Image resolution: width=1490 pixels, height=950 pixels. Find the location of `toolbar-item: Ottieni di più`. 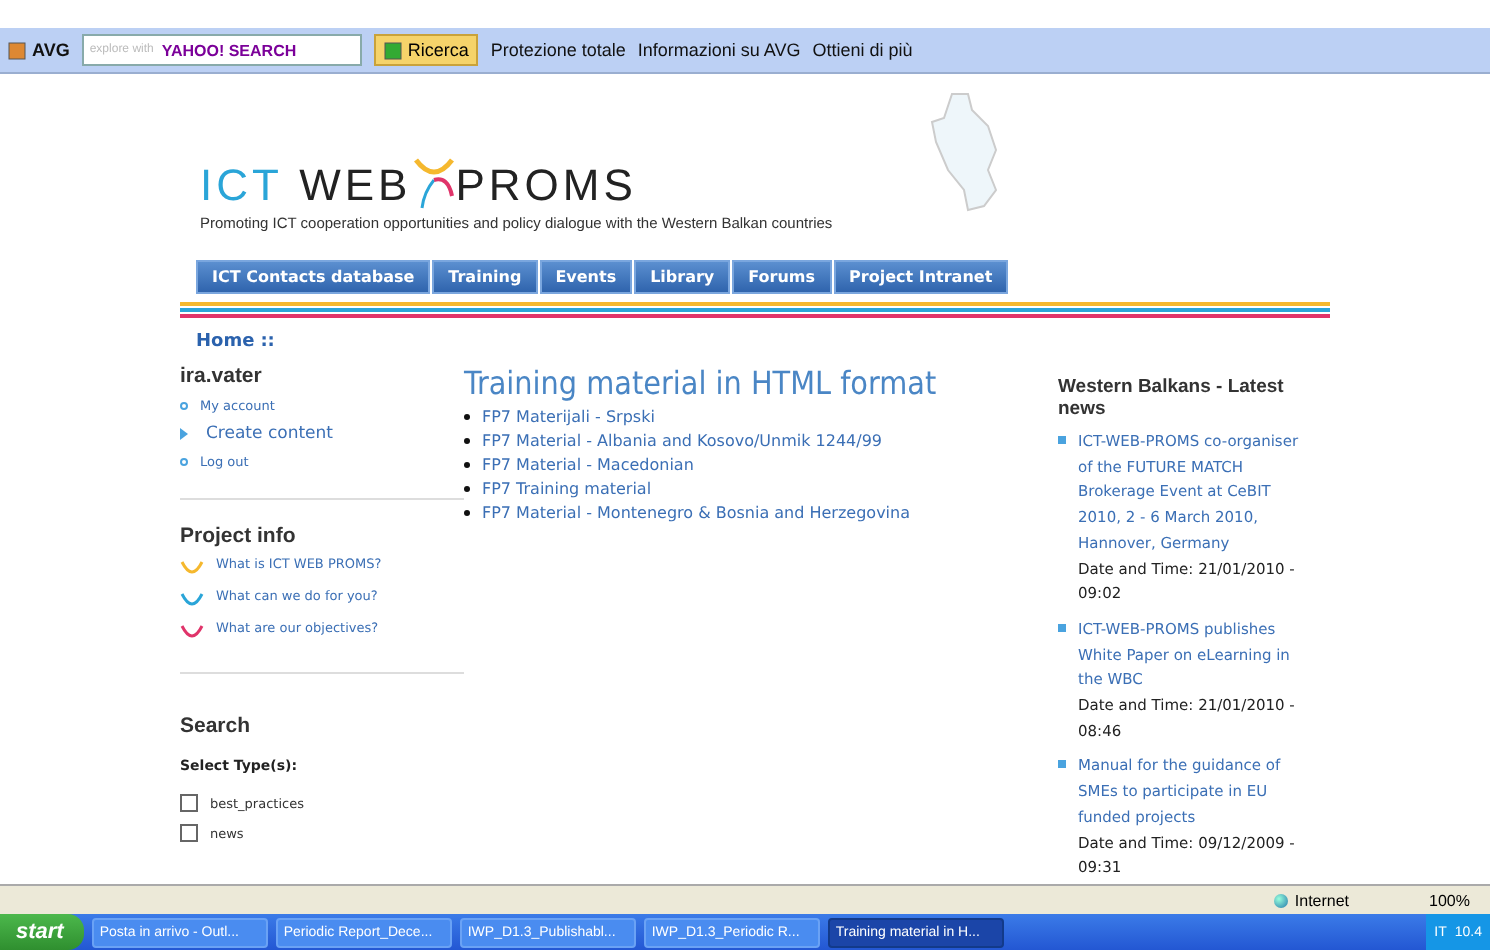

toolbar-item: Ottieni di più is located at coordinates (862, 50).